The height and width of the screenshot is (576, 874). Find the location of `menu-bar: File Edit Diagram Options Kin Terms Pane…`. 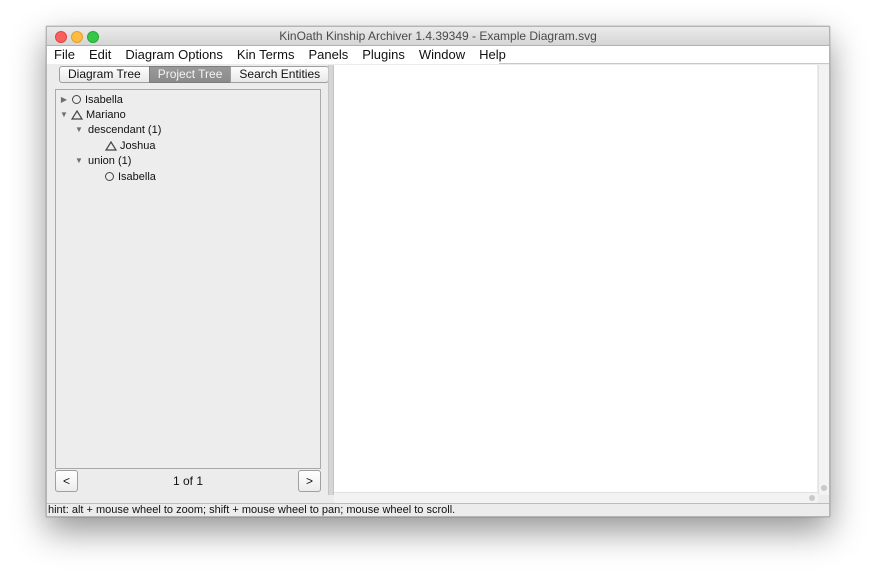

menu-bar: File Edit Diagram Options Kin Terms Pane… is located at coordinates (438, 55).